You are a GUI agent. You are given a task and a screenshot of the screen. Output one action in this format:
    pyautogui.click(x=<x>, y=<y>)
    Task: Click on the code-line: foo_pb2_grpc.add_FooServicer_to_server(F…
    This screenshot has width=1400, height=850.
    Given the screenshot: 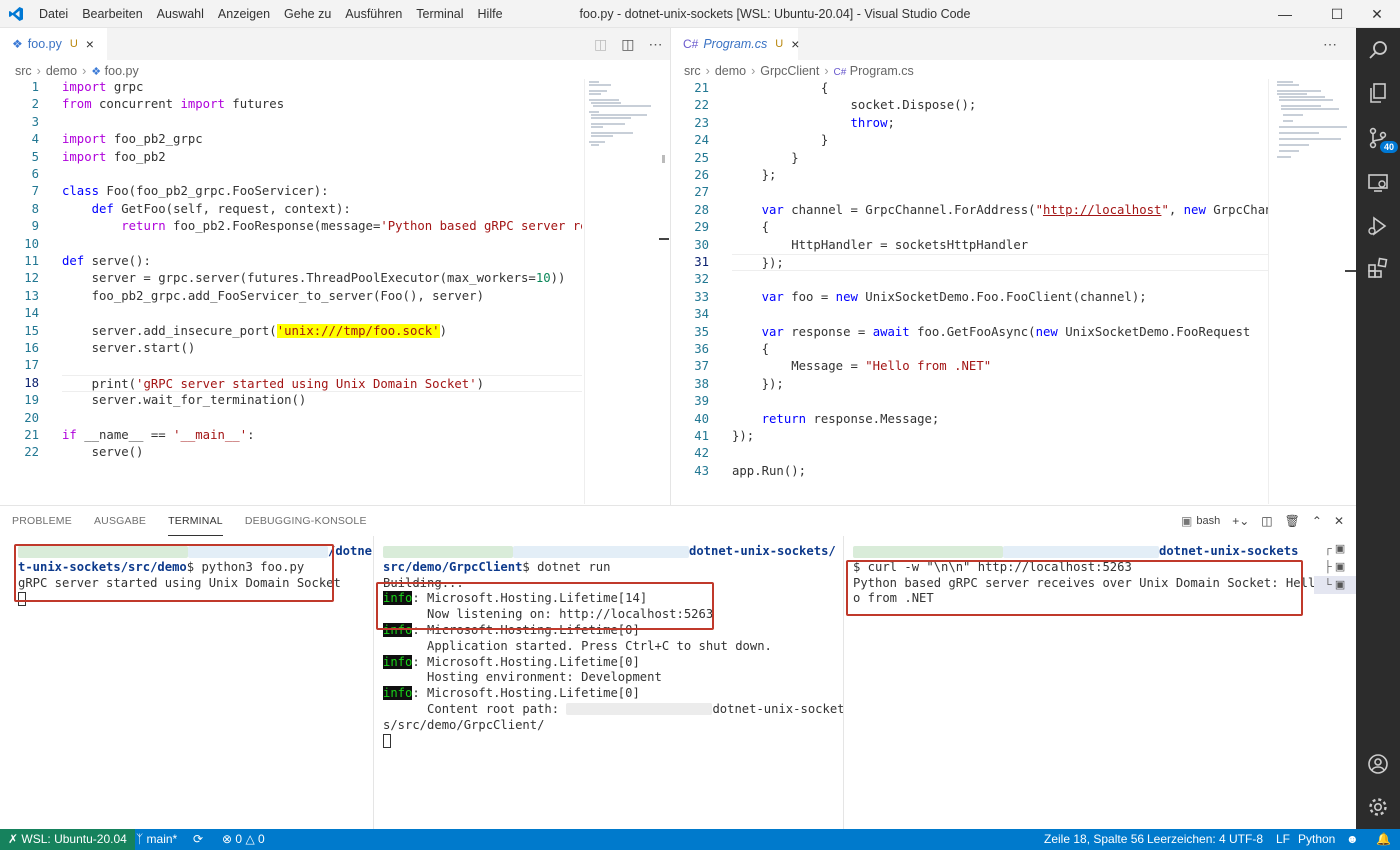 What is the action you would take?
    pyautogui.click(x=273, y=295)
    